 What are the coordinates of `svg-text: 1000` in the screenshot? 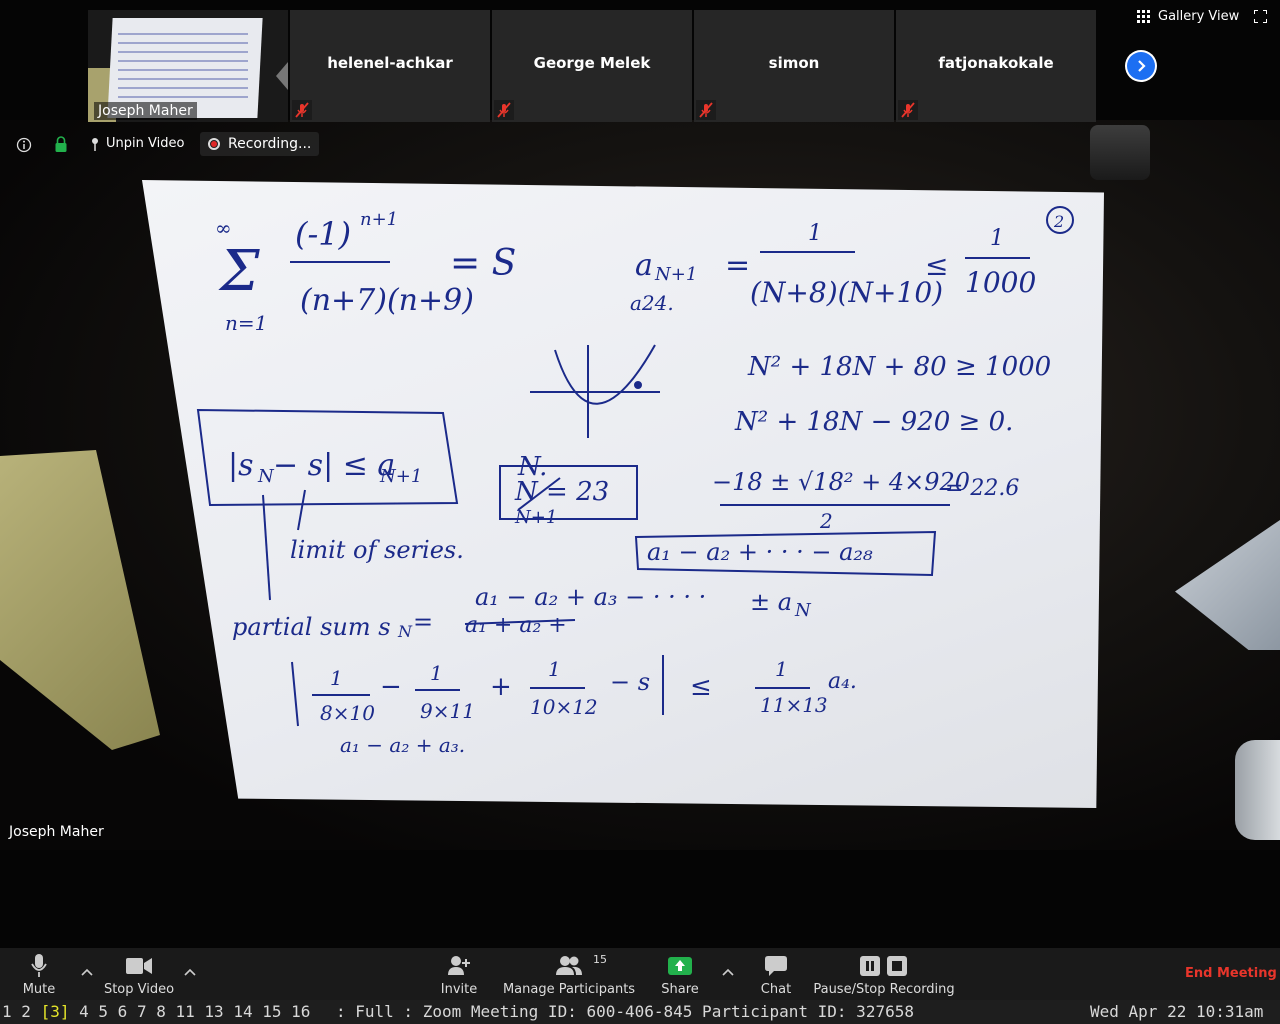 It's located at (1000, 282).